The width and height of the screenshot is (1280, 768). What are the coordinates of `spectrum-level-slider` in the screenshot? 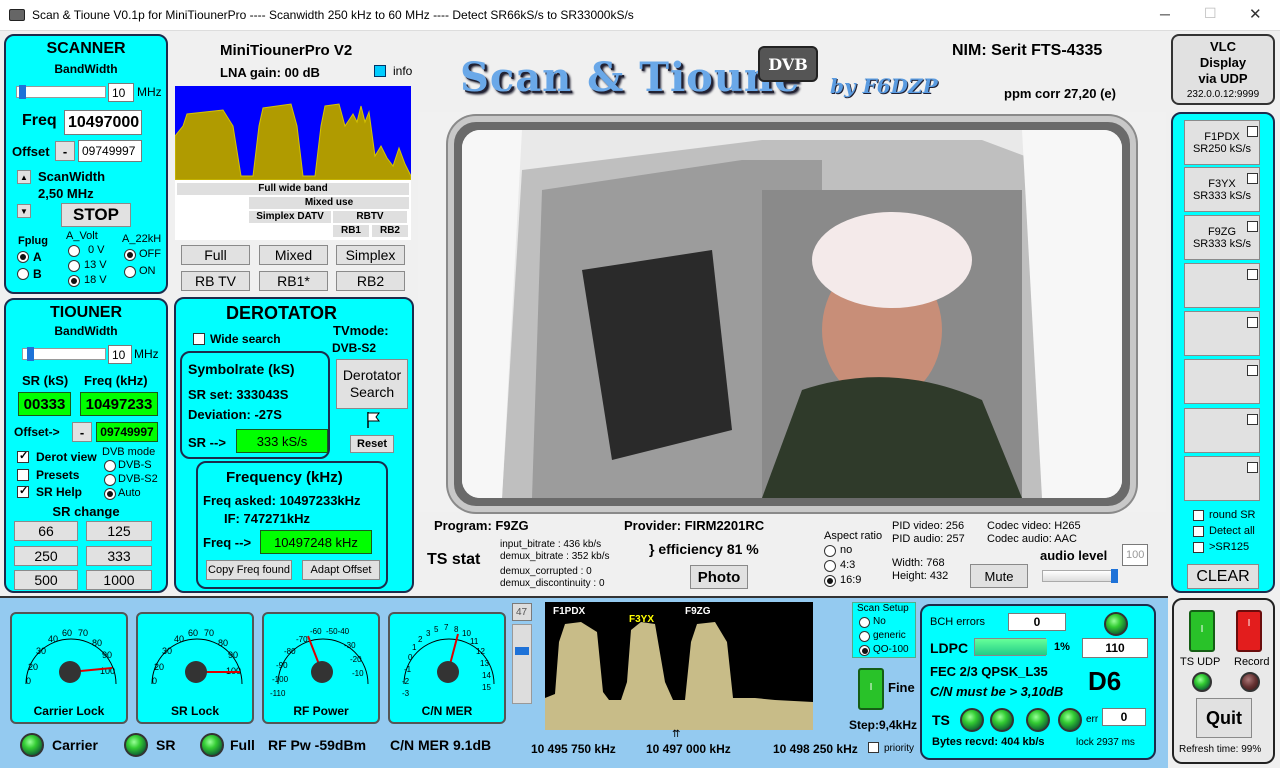 It's located at (522, 664).